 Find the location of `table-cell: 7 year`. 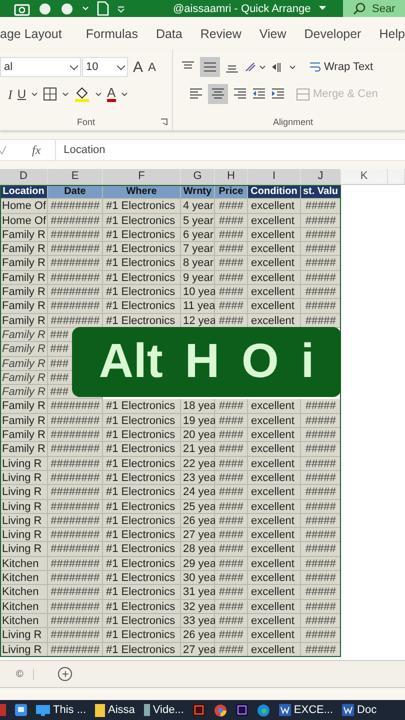

table-cell: 7 year is located at coordinates (198, 249).